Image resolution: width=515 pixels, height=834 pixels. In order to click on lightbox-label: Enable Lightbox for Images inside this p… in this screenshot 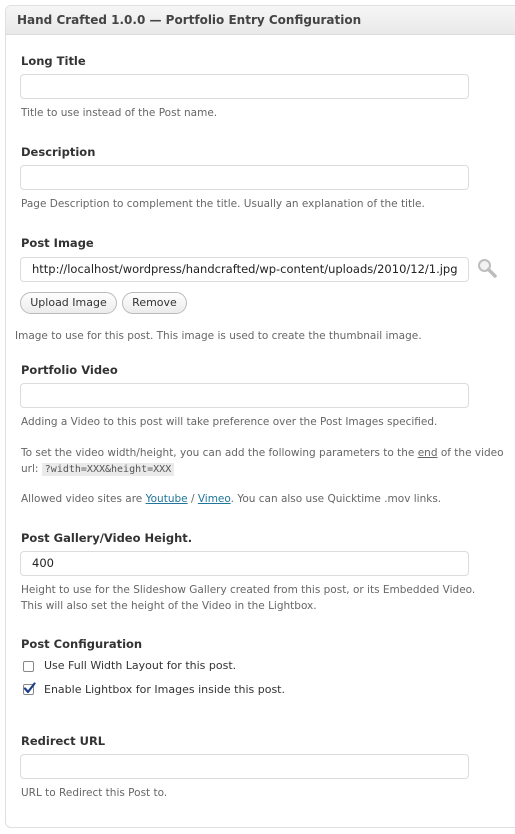, I will do `click(164, 689)`.